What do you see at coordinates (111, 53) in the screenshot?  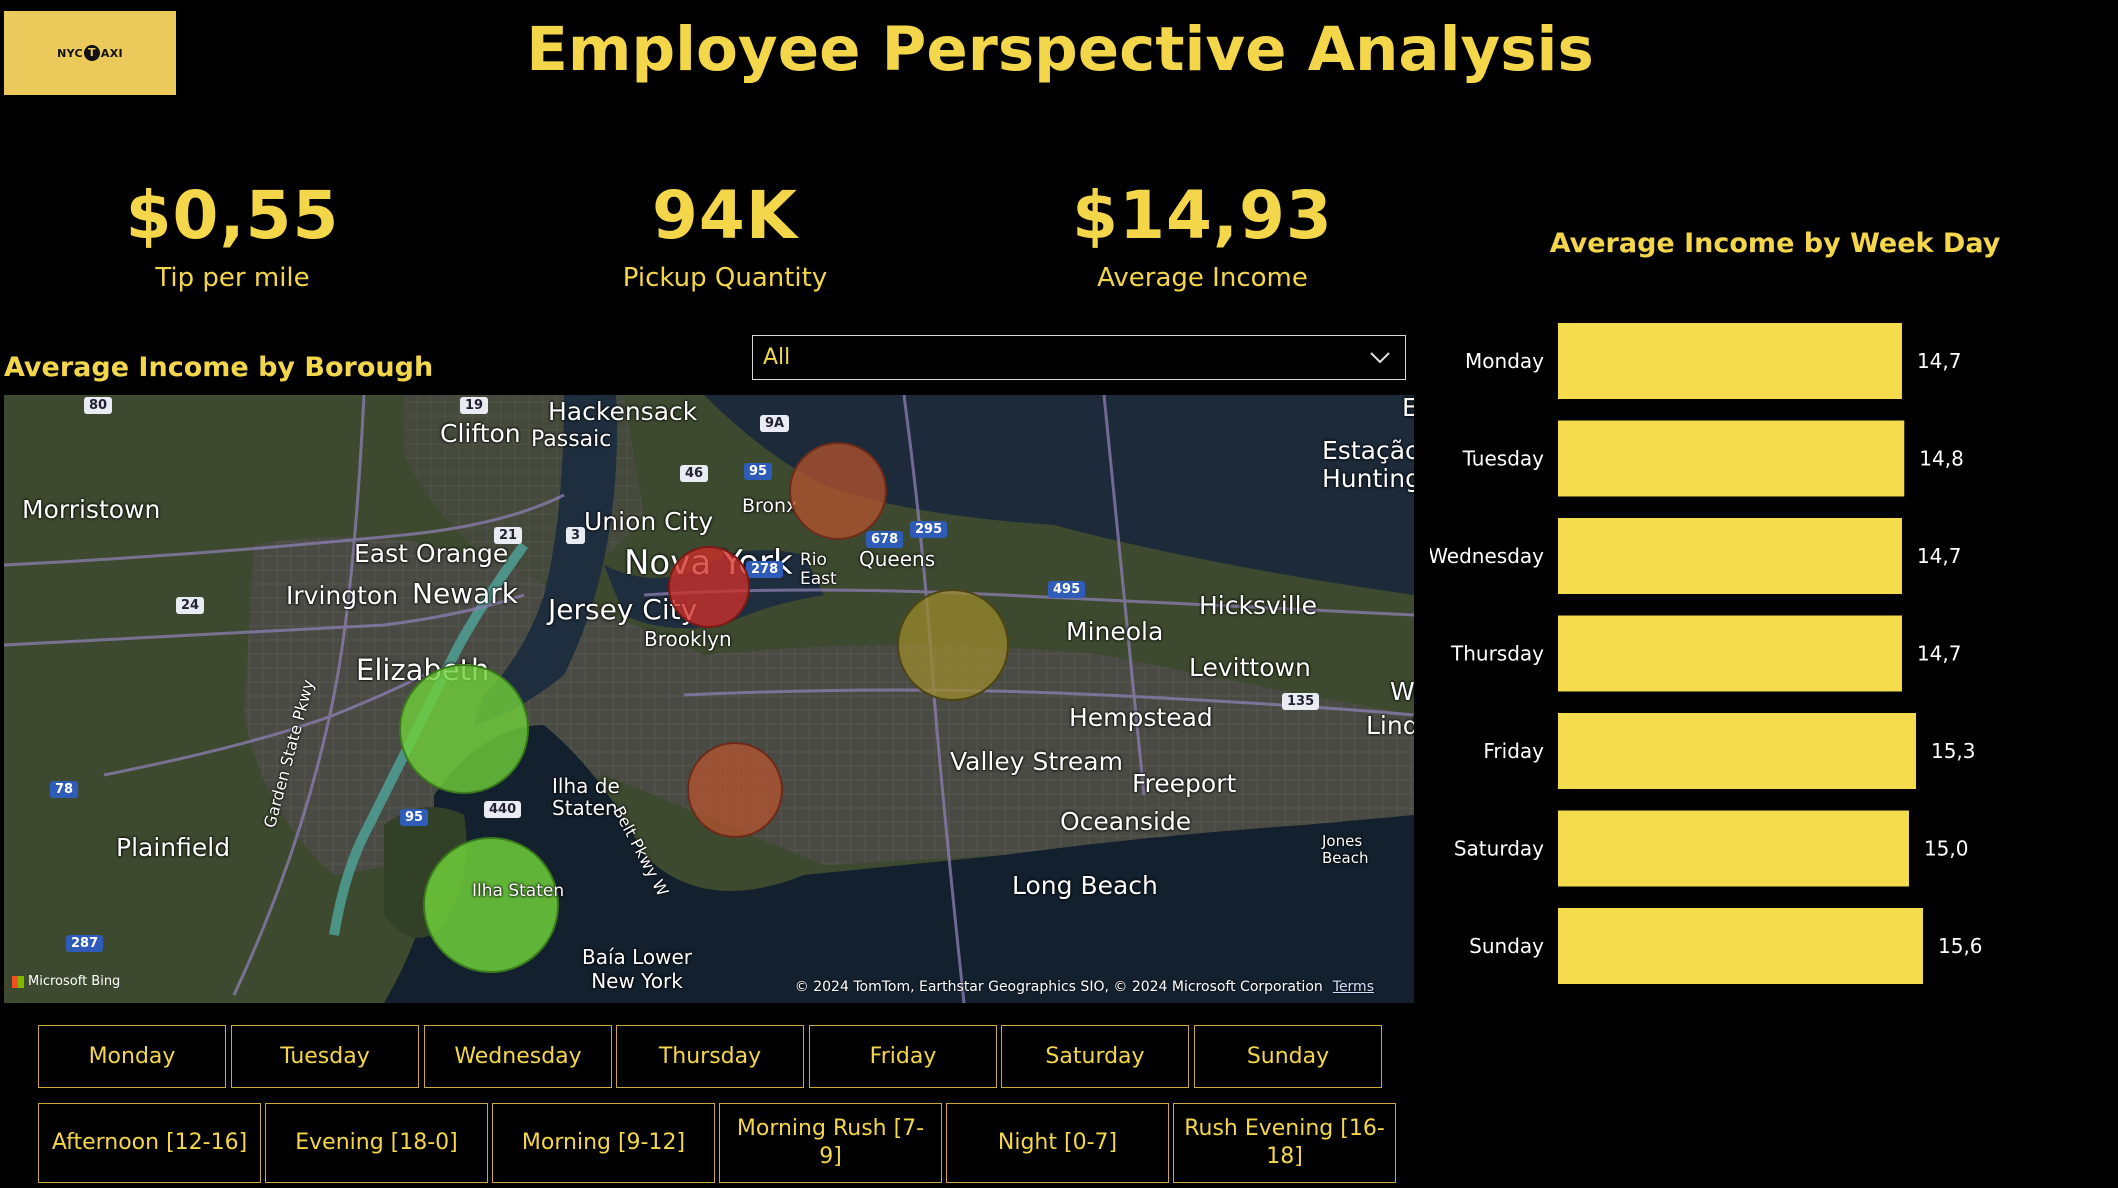 I see `logo-suffix: AXI` at bounding box center [111, 53].